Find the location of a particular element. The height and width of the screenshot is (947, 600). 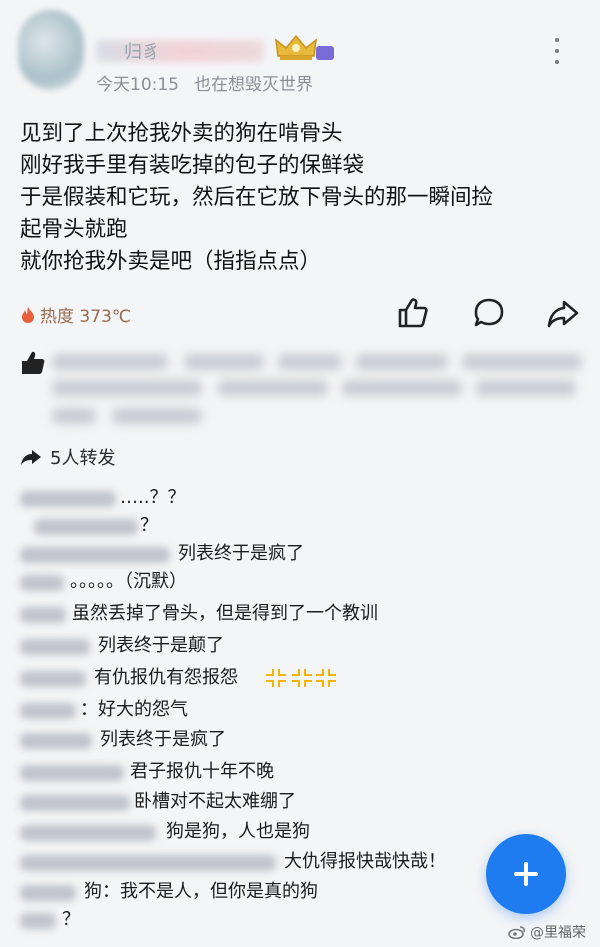

post-time: 今天10:15 is located at coordinates (137, 85).